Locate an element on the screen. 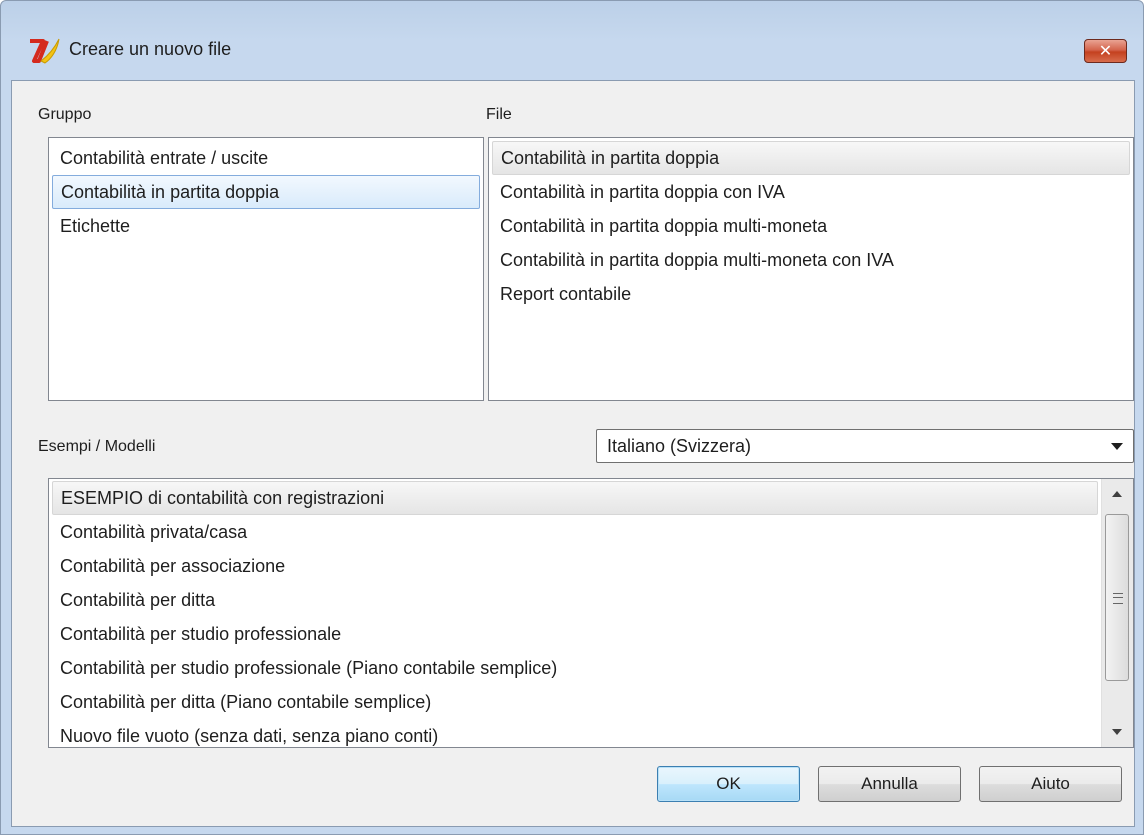 The width and height of the screenshot is (1146, 837). scroll-up-icon is located at coordinates (1117, 494).